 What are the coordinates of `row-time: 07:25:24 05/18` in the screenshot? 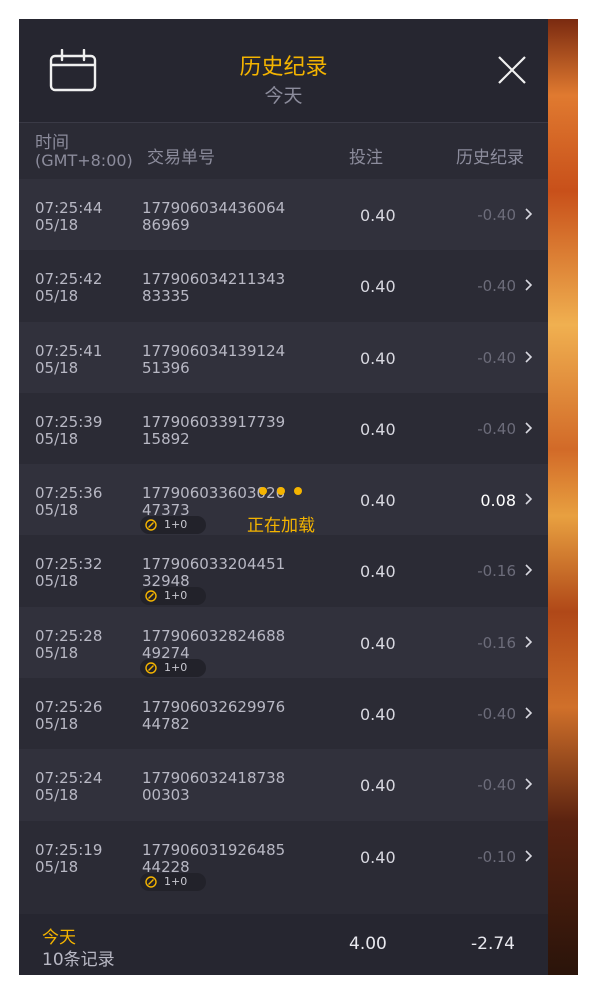 It's located at (69, 787).